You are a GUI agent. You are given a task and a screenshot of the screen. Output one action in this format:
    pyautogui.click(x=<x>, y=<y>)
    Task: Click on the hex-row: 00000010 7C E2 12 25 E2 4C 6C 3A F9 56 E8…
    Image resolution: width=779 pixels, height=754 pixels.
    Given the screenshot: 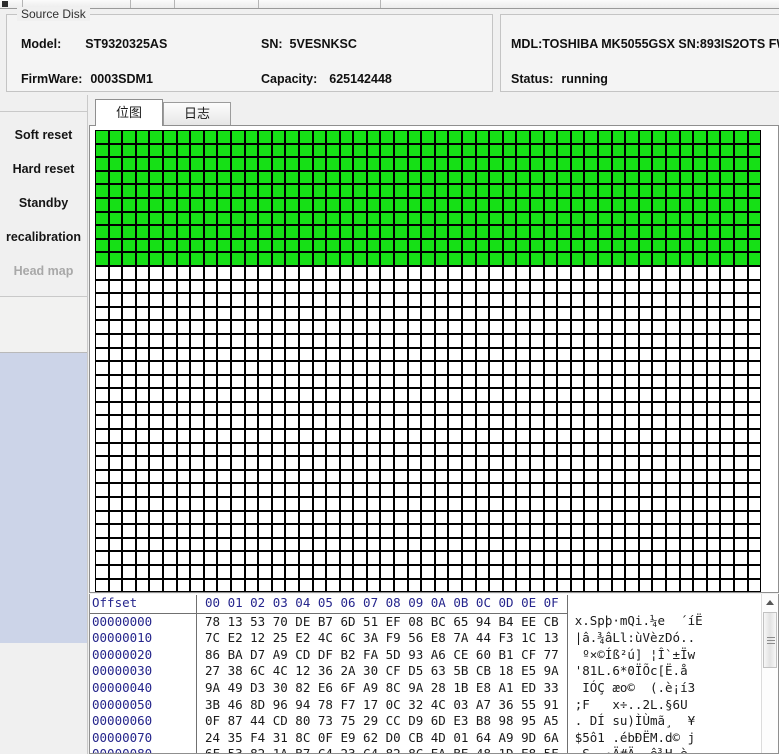 What is the action you would take?
    pyautogui.click(x=396, y=638)
    